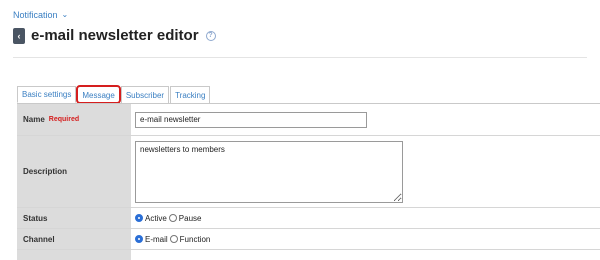  Describe the element at coordinates (47, 94) in the screenshot. I see `tab-basic-settings: Basic settings` at that location.